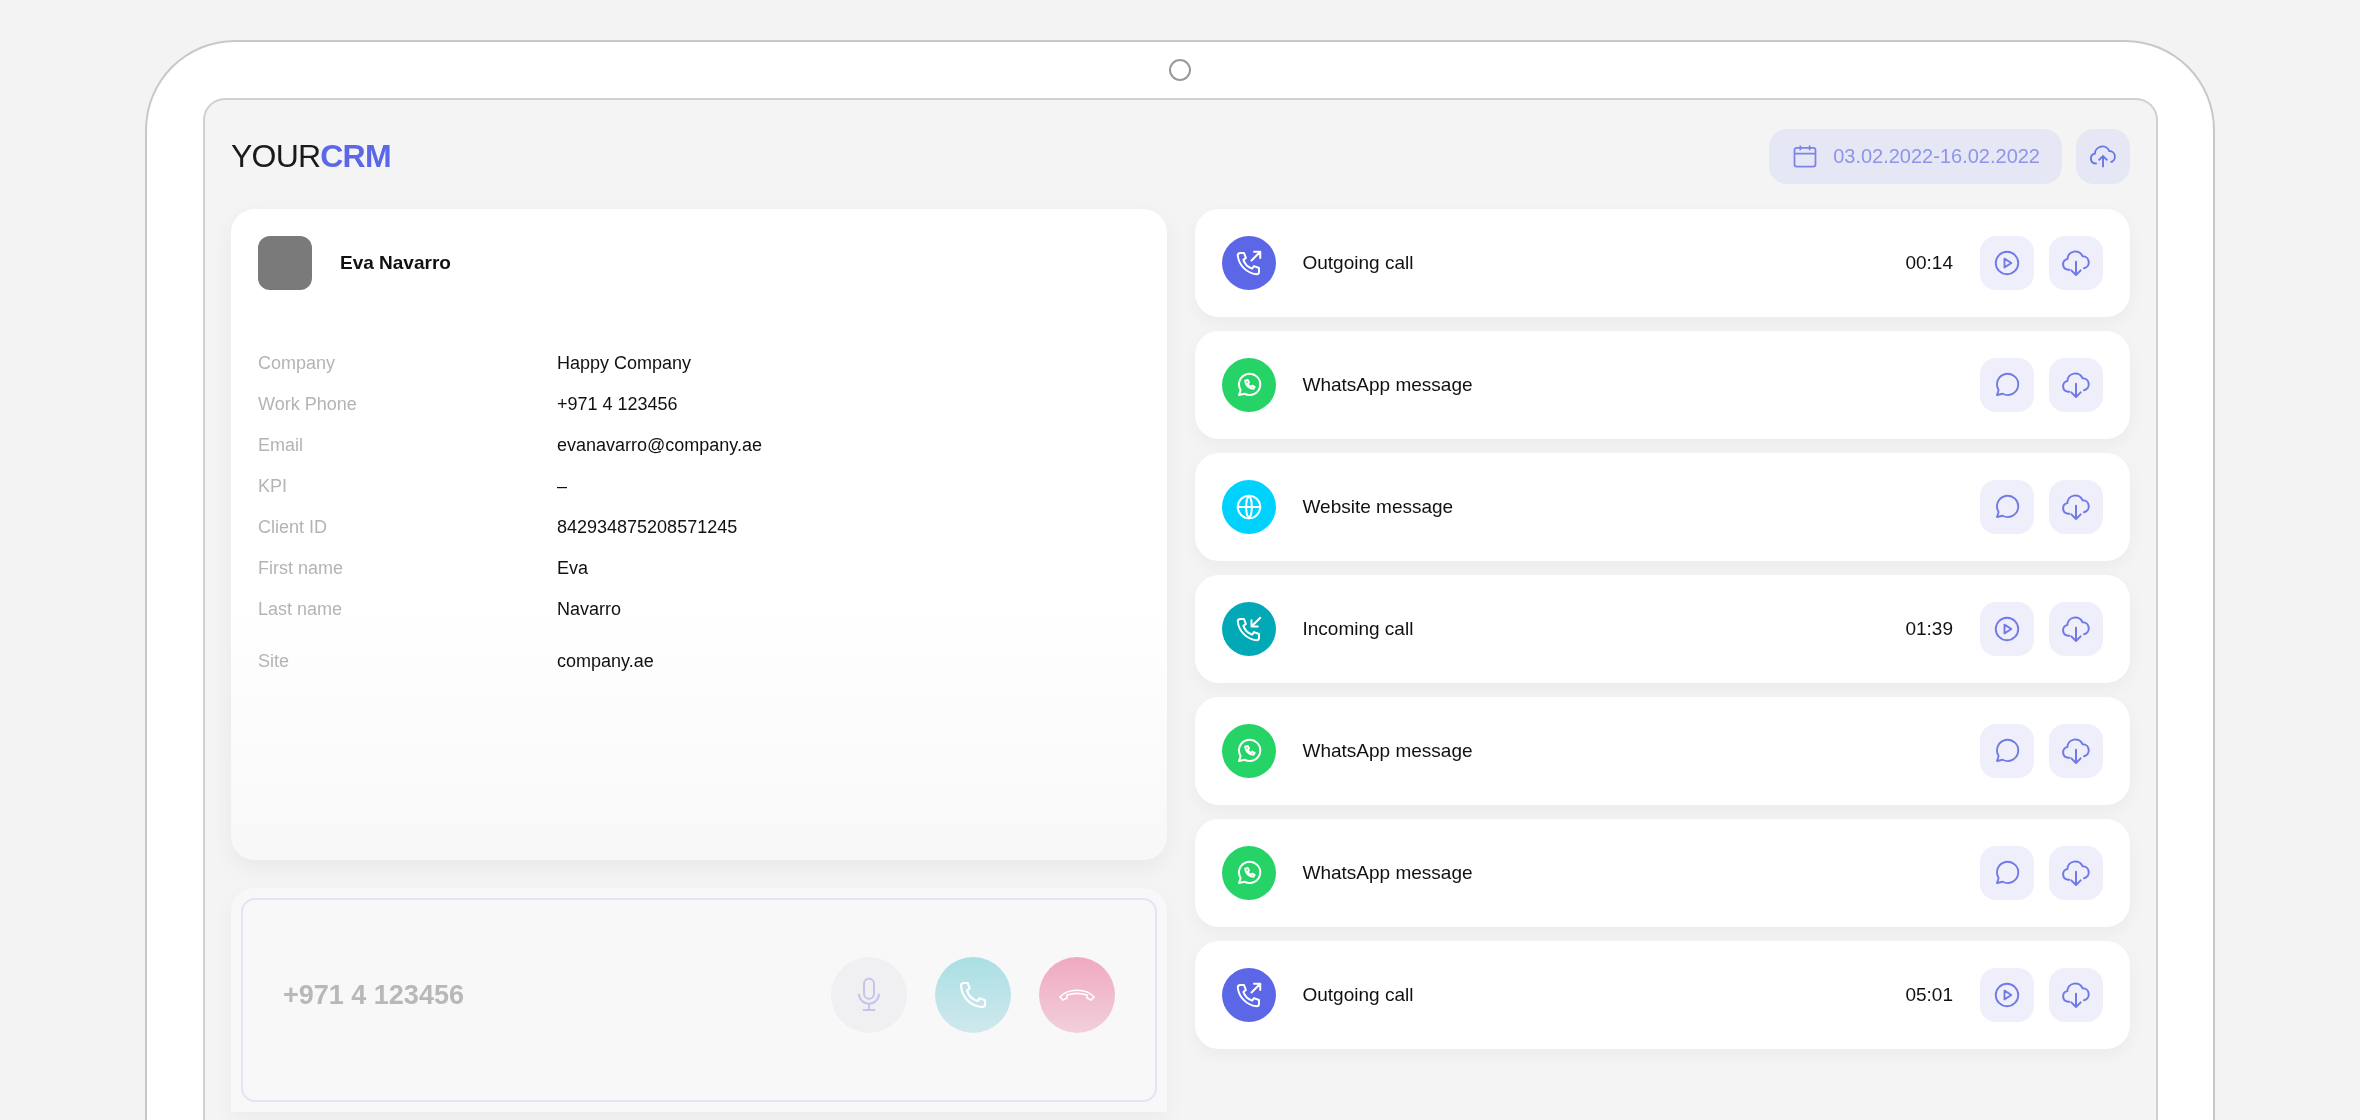 The height and width of the screenshot is (1120, 2360). Describe the element at coordinates (1378, 506) in the screenshot. I see `activity-label: Website message` at that location.